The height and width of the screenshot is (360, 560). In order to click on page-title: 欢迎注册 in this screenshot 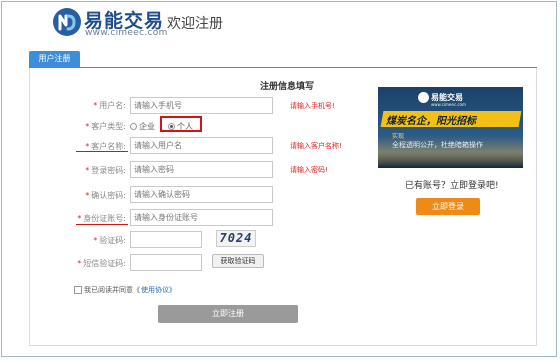, I will do `click(195, 24)`.